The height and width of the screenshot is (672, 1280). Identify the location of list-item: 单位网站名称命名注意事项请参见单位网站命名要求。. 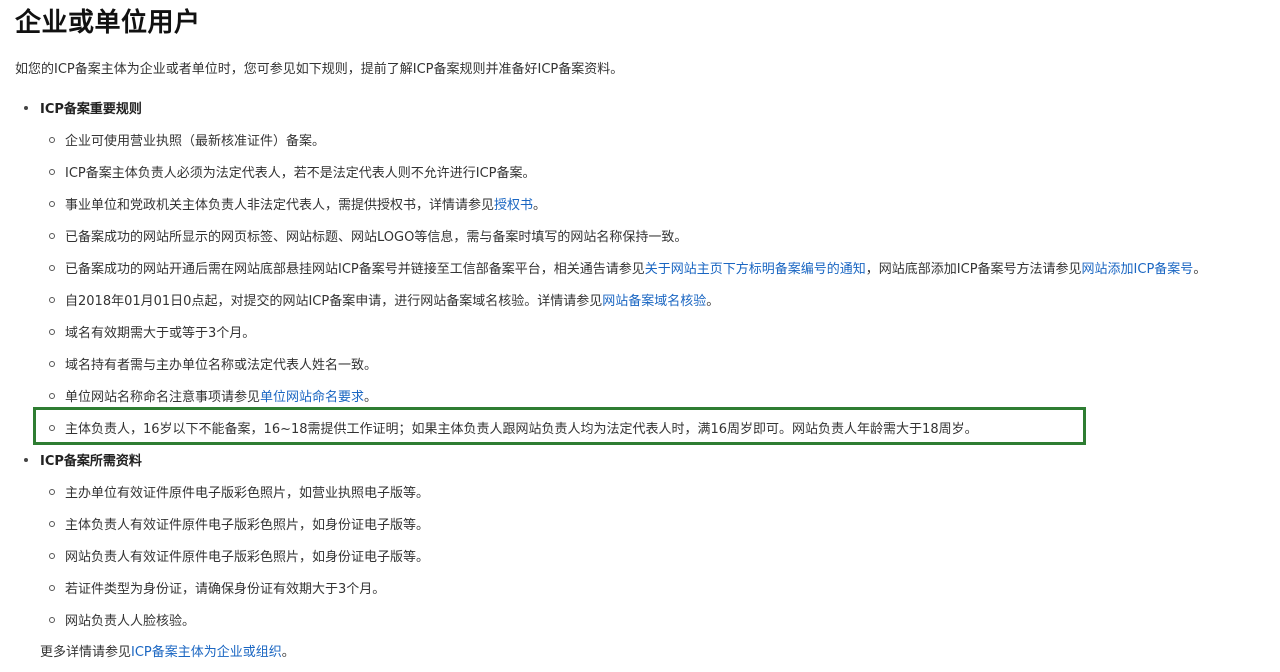
(213, 395).